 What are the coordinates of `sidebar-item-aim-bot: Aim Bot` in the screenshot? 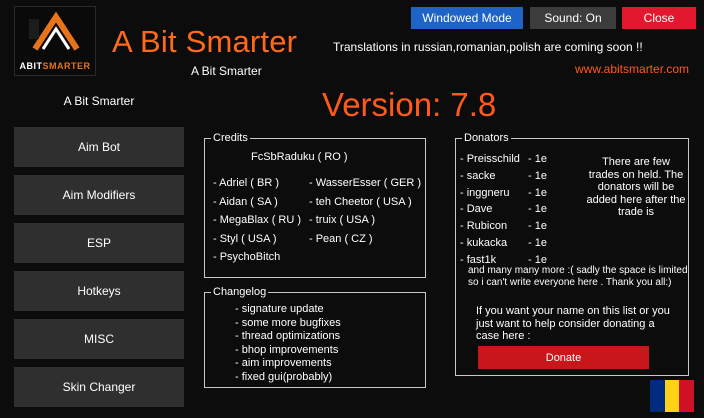 It's located at (99, 147).